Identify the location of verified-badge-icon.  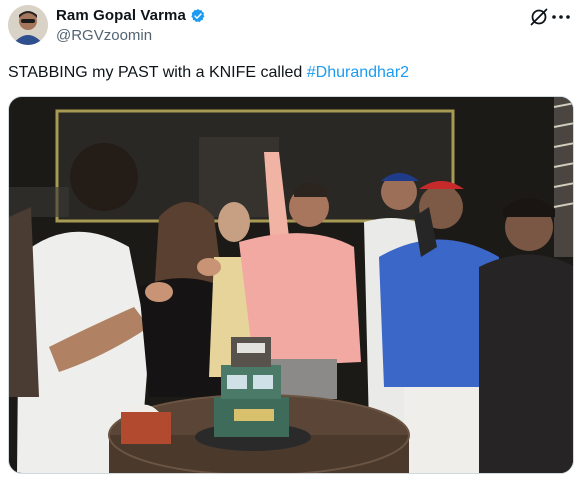
(198, 16).